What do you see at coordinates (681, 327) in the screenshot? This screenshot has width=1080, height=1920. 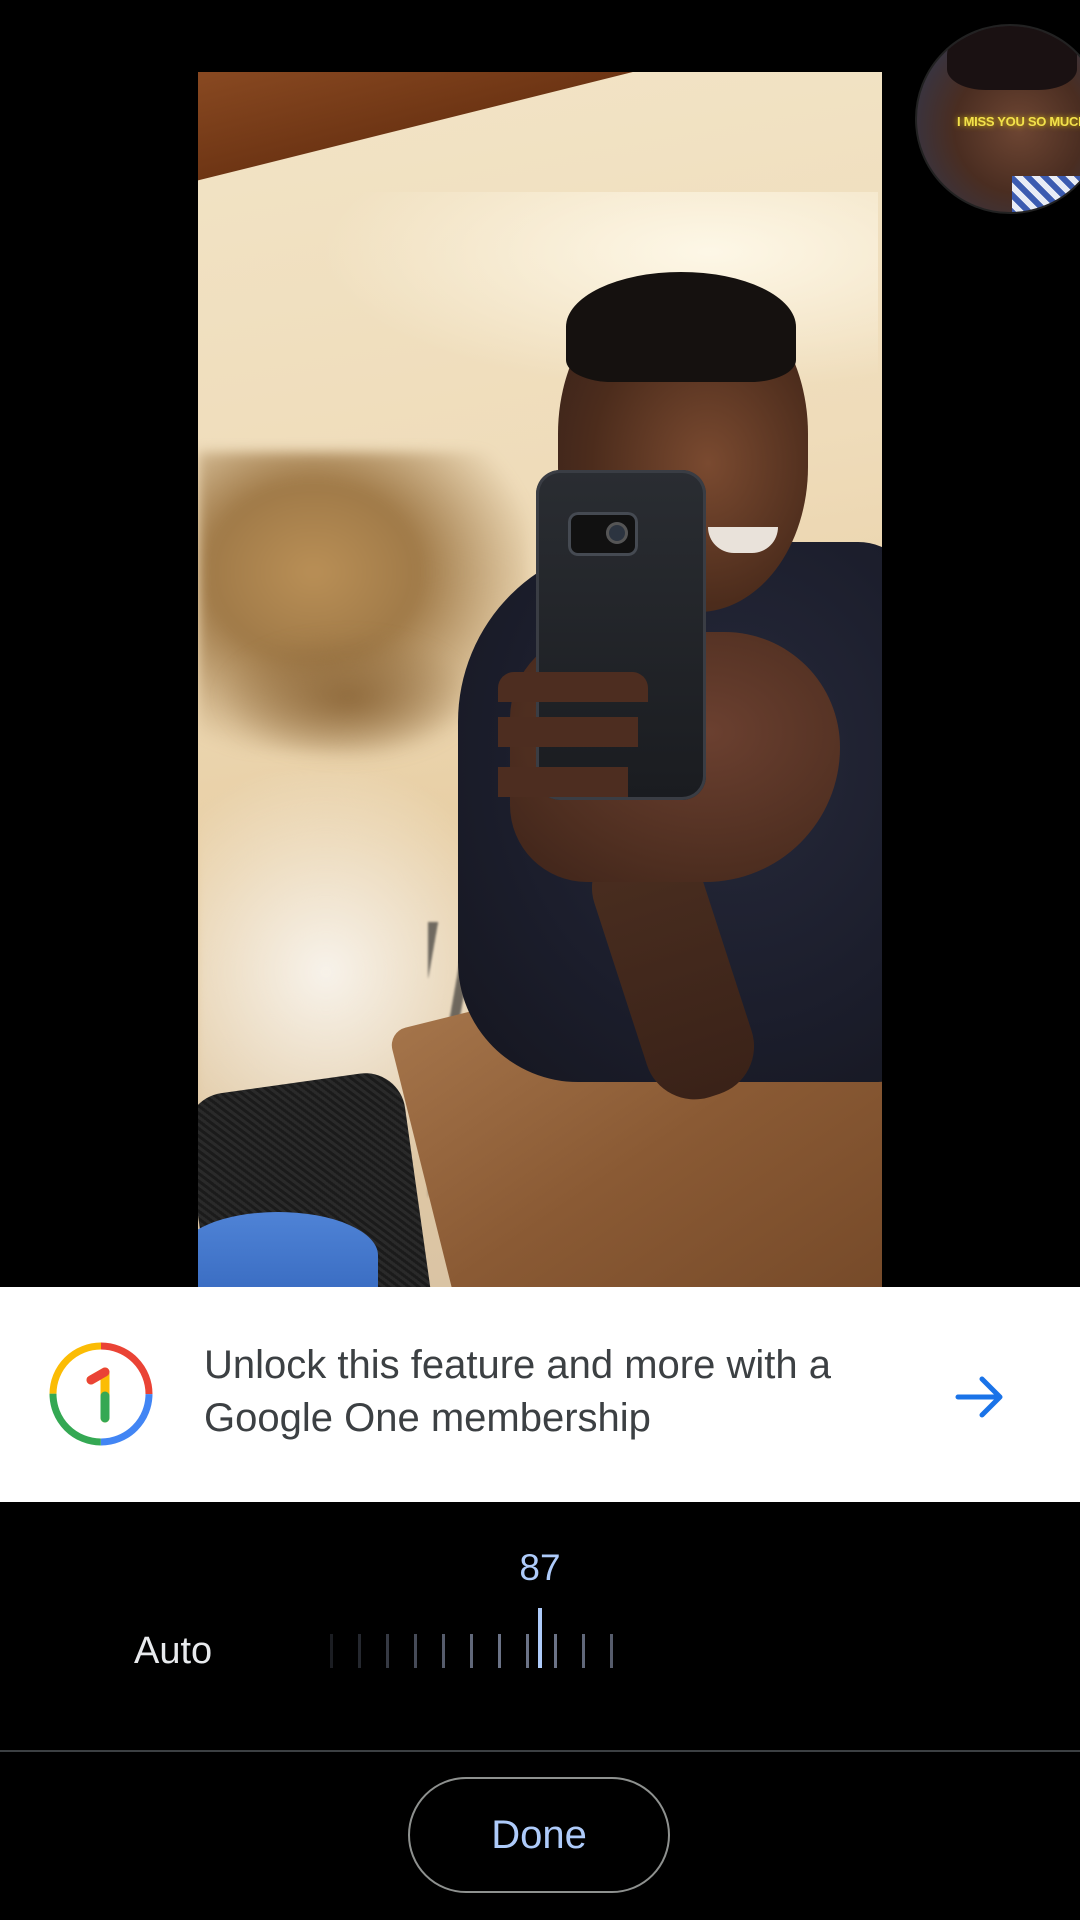 I see `photo-hair` at bounding box center [681, 327].